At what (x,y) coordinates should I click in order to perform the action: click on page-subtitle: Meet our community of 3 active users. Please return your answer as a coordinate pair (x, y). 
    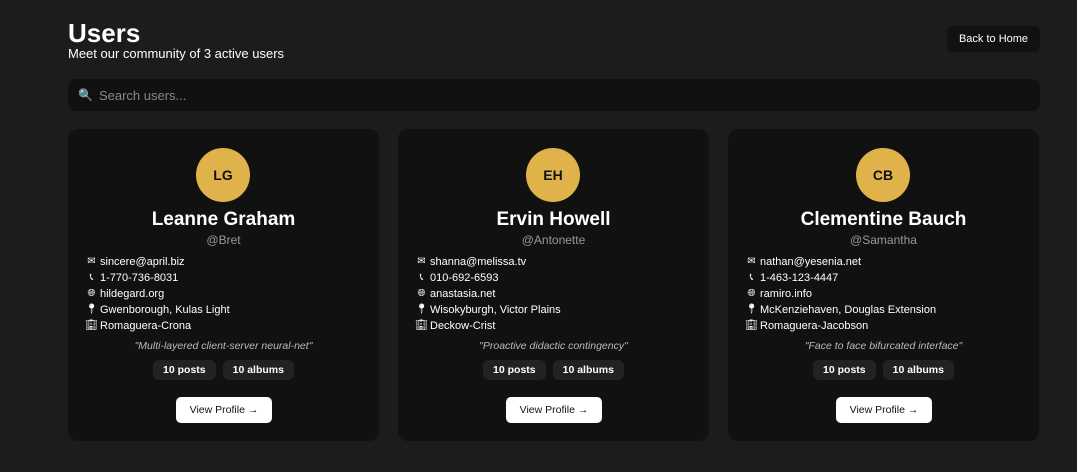
    Looking at the image, I should click on (176, 53).